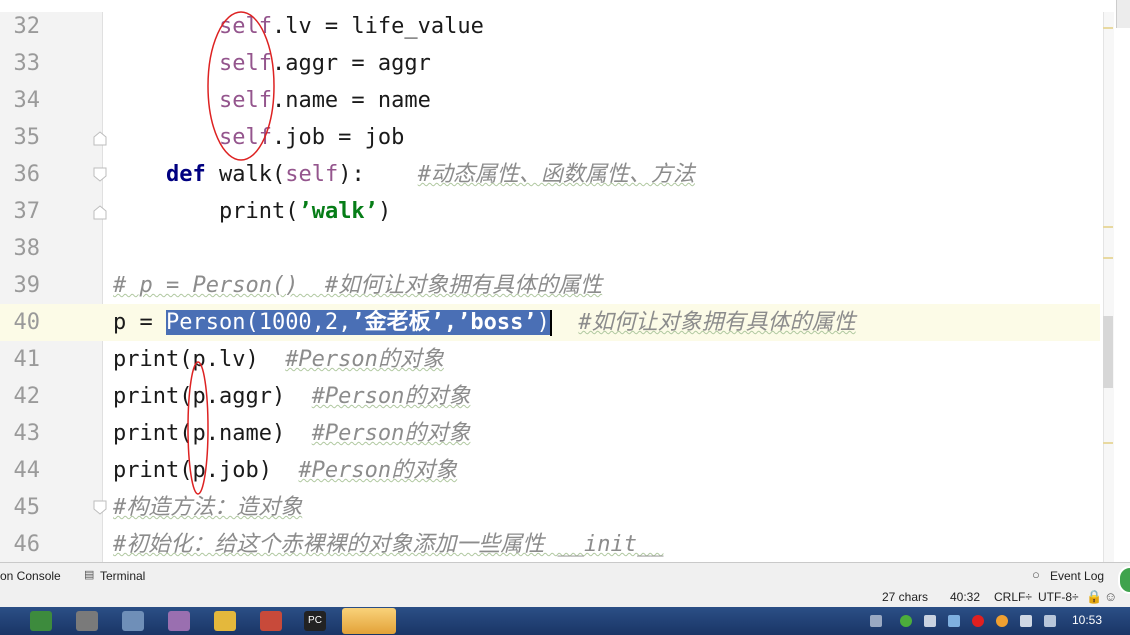 Image resolution: width=1130 pixels, height=635 pixels. I want to click on line-number: 33, so click(27, 63).